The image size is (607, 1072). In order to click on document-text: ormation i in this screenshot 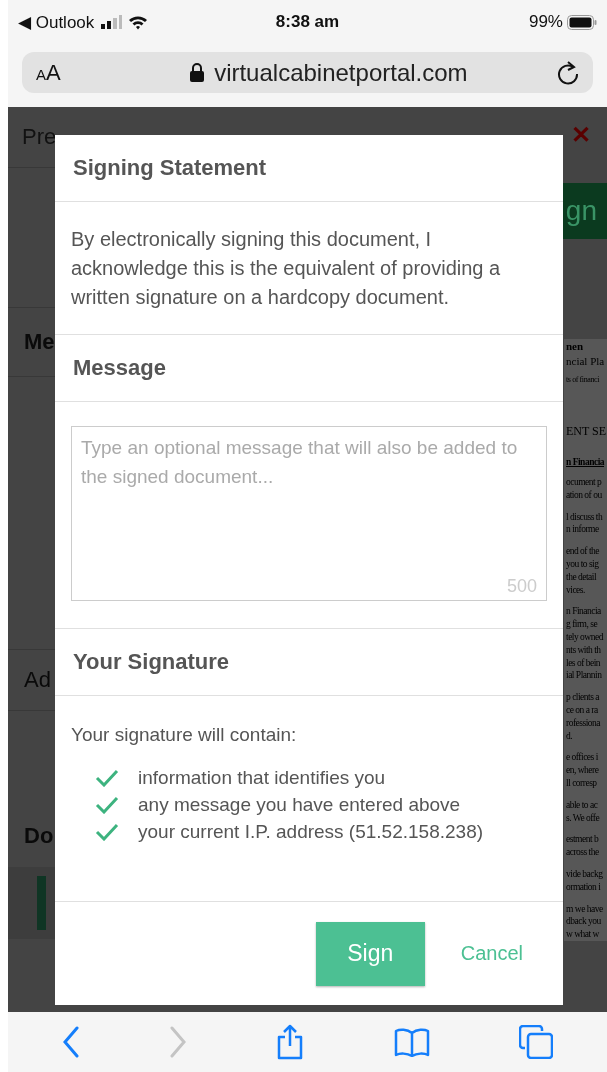, I will do `click(584, 887)`.